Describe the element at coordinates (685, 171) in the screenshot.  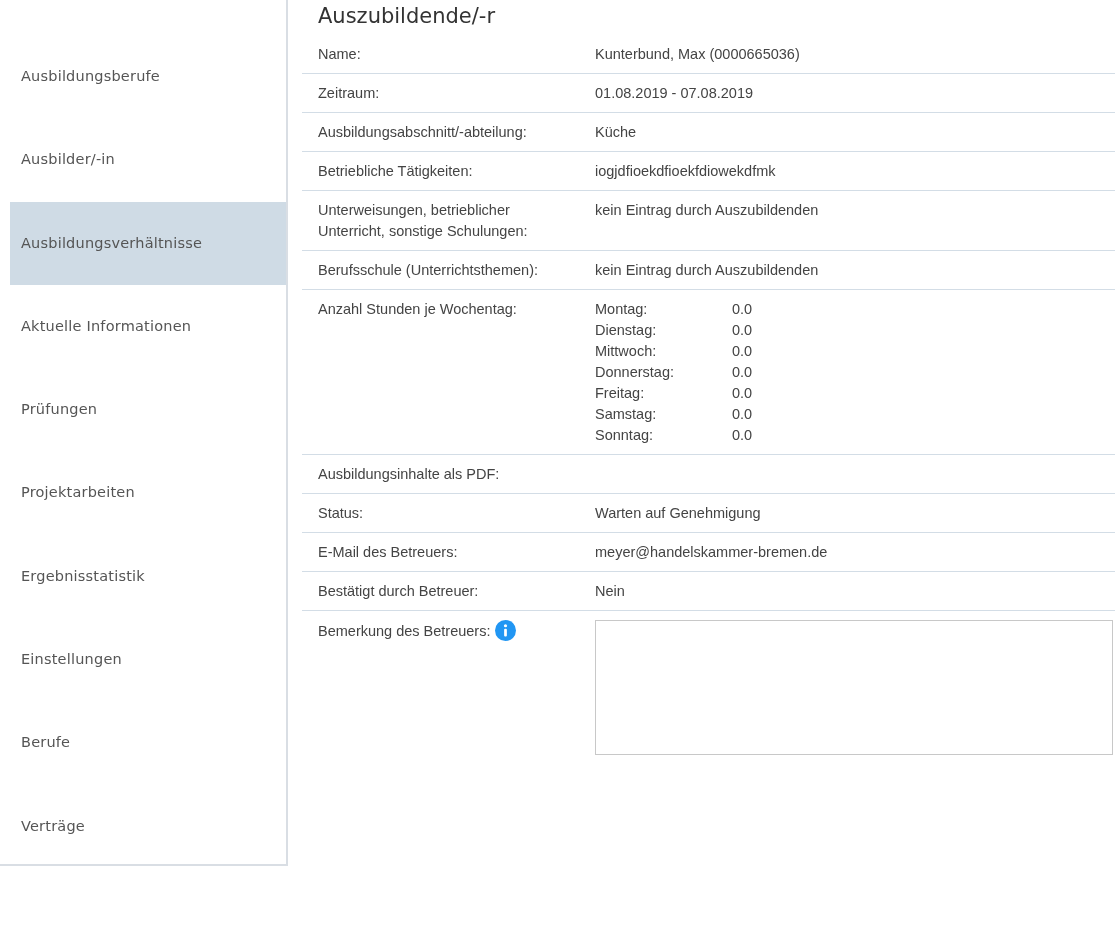
I see `field-value: iogjdfioekdfioekfdiowekdfmk` at that location.